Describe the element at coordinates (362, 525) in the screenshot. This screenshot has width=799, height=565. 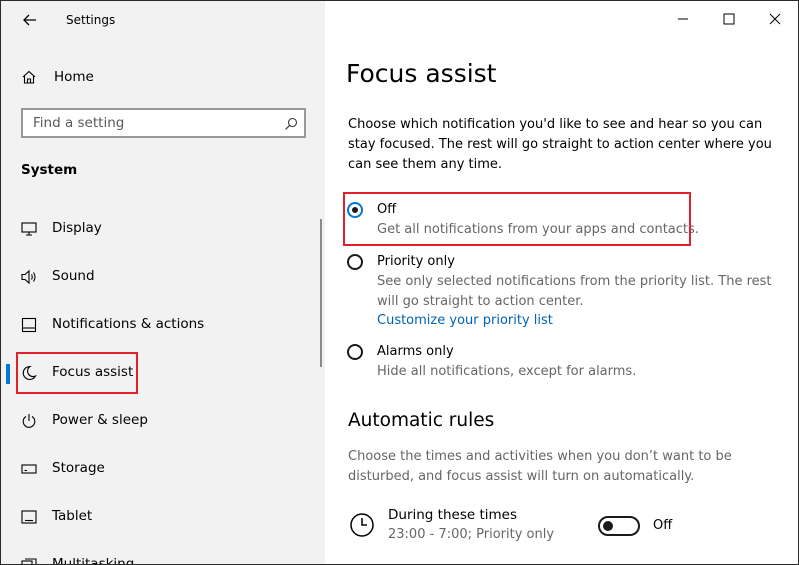
I see `clock-icon` at that location.